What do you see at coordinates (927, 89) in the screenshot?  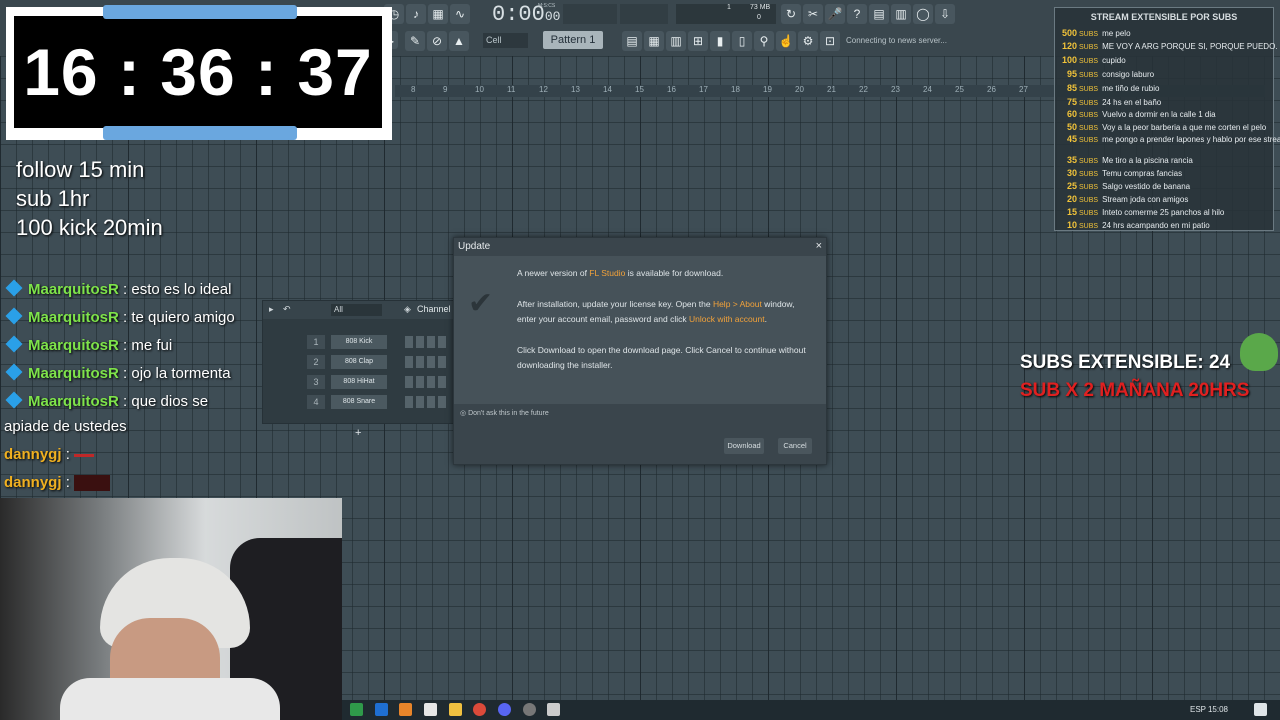 I see `ruler-number: 24` at bounding box center [927, 89].